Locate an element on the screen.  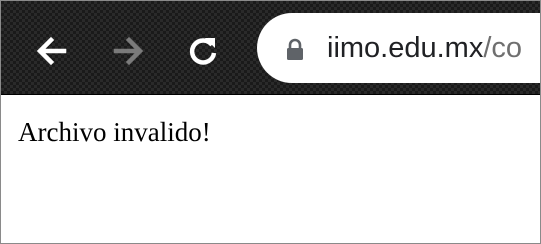
back-button is located at coordinates (51, 51).